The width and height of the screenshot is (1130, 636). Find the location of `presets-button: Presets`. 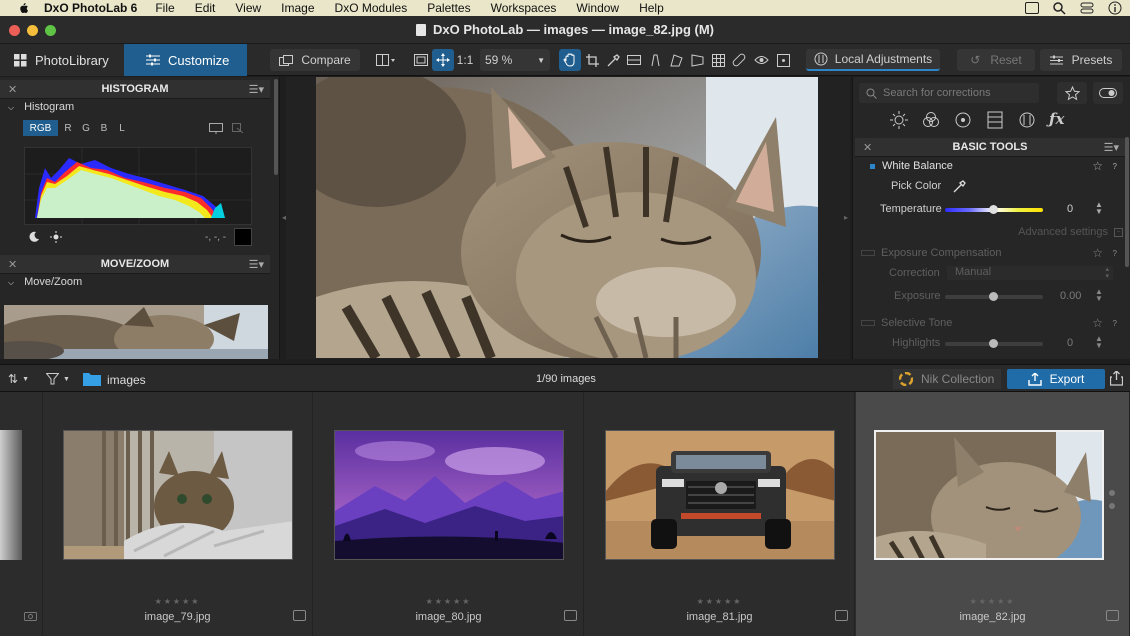

presets-button: Presets is located at coordinates (1081, 60).